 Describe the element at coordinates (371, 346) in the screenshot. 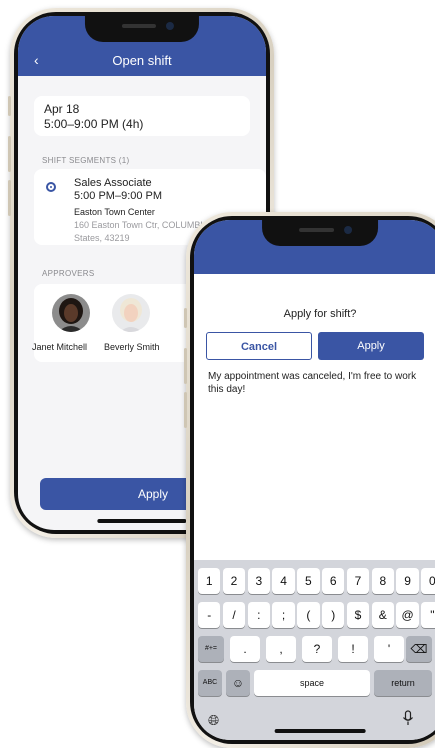

I see `apply-button: Apply` at that location.